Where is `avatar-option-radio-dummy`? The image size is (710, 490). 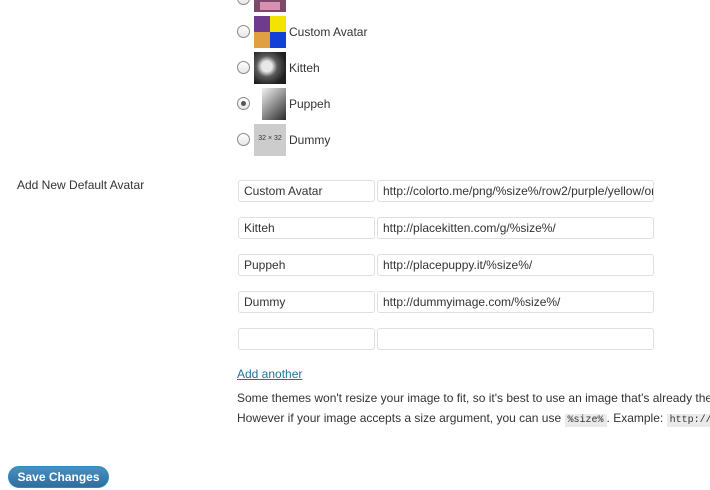 avatar-option-radio-dummy is located at coordinates (243, 139).